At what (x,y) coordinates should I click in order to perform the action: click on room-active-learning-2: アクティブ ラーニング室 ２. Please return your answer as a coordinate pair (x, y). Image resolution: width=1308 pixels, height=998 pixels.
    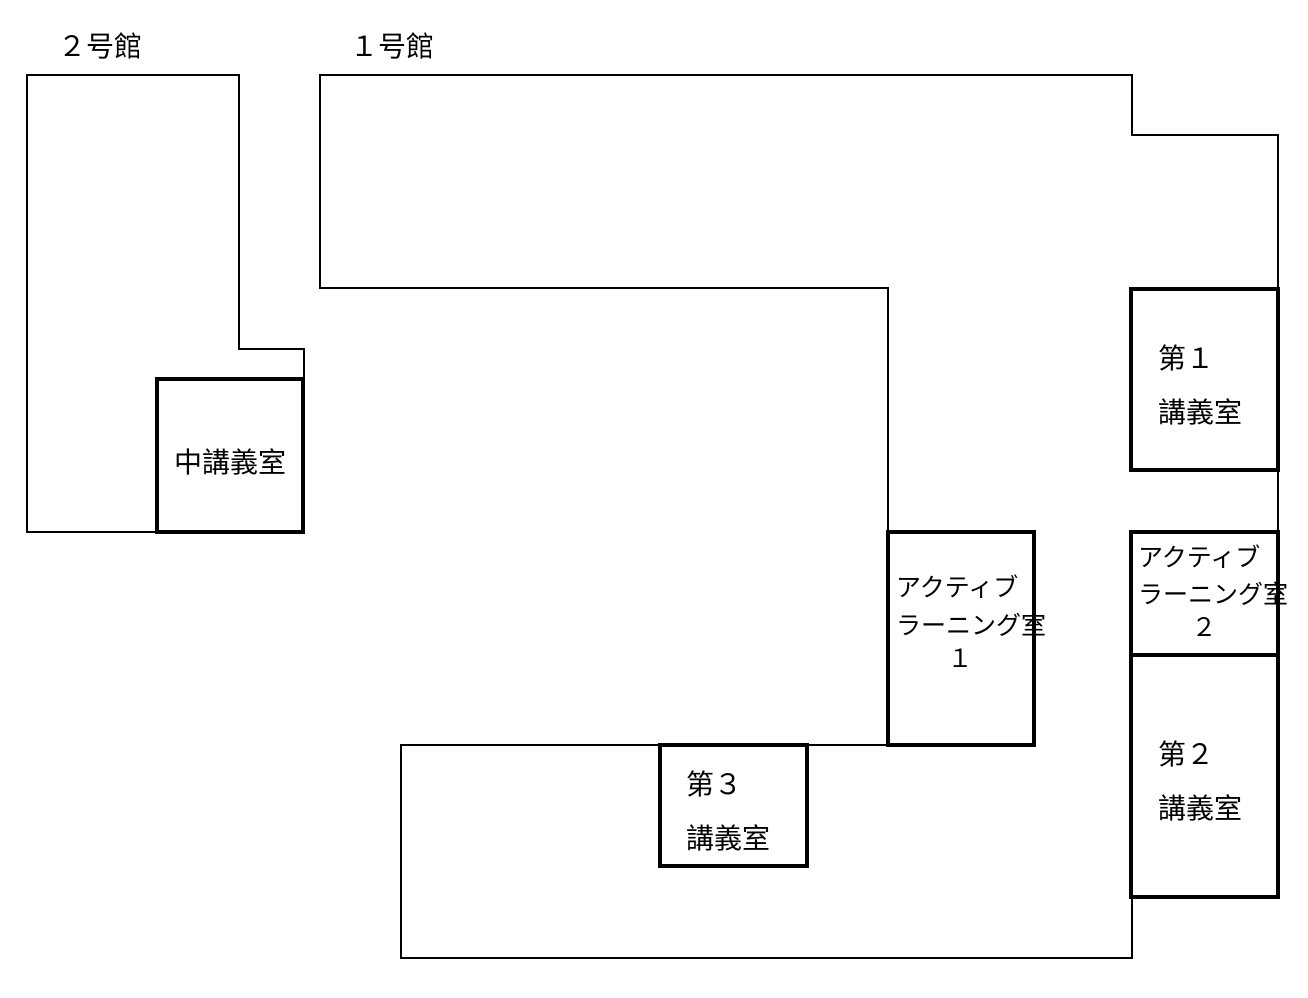
    Looking at the image, I should click on (1208, 593).